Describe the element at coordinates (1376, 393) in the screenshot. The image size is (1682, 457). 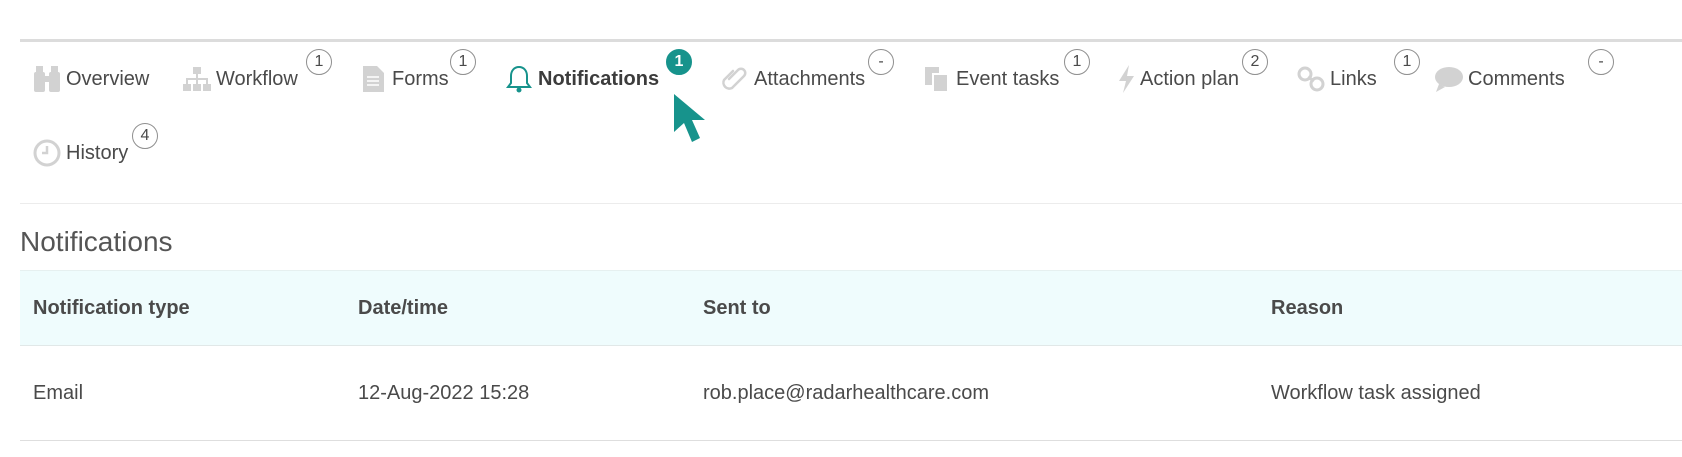
I see `cell-reason: Workflow task assigned` at that location.